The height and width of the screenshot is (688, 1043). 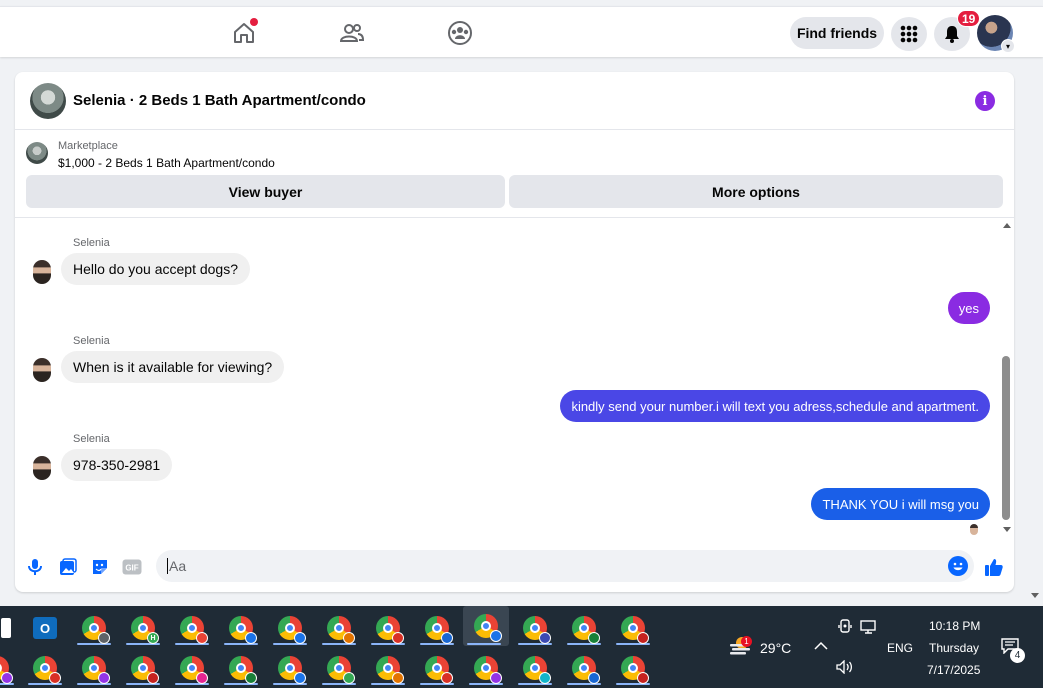 What do you see at coordinates (1006, 438) in the screenshot?
I see `scrollbar-thumb` at bounding box center [1006, 438].